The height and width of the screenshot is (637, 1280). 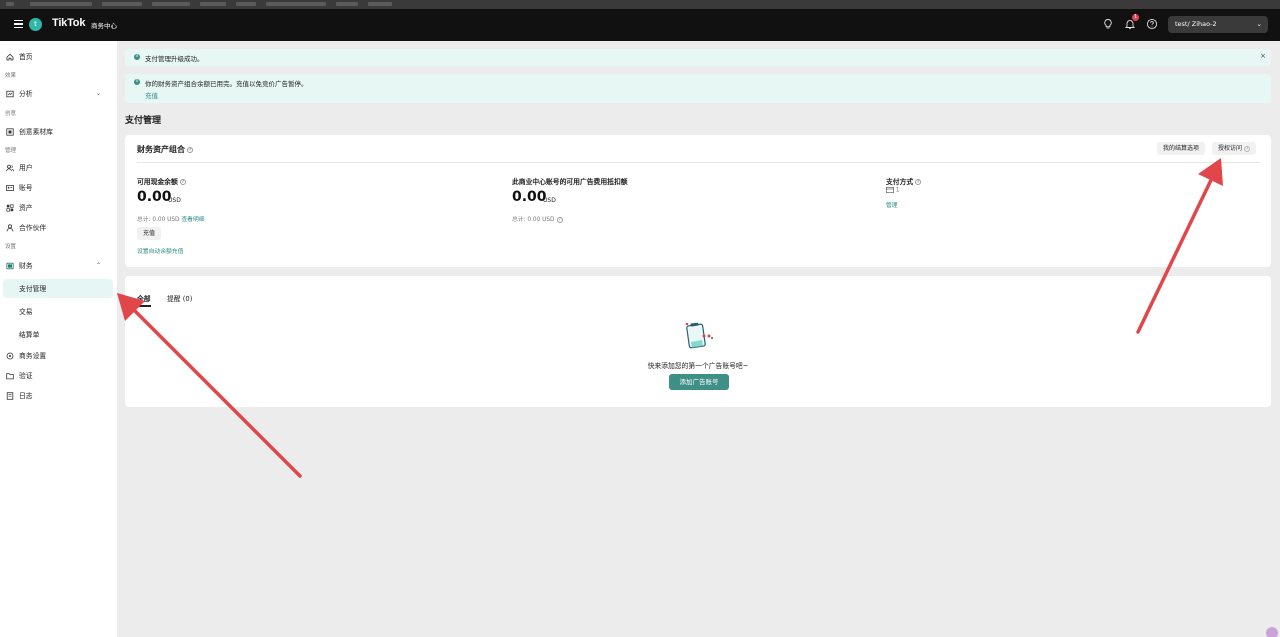 I want to click on chart-icon, so click(x=10, y=94).